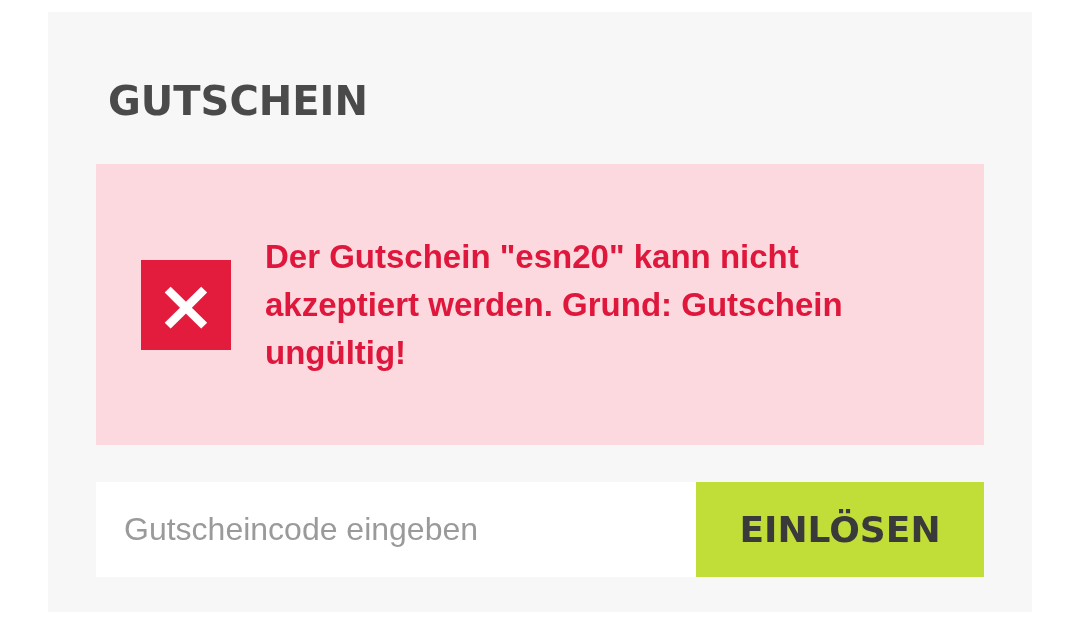  I want to click on redeem-button: EINLÖSEN, so click(840, 529).